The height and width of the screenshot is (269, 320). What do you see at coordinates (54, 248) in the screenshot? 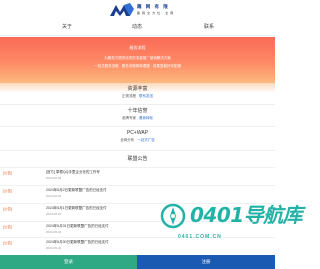
I see `notice-date: 2024-05-30` at bounding box center [54, 248].